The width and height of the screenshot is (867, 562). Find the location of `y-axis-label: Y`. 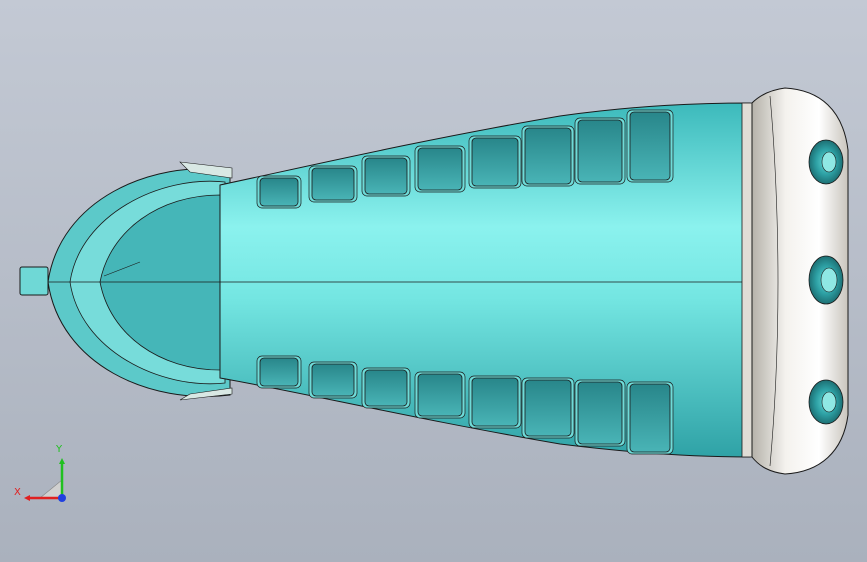

y-axis-label: Y is located at coordinates (59, 449).